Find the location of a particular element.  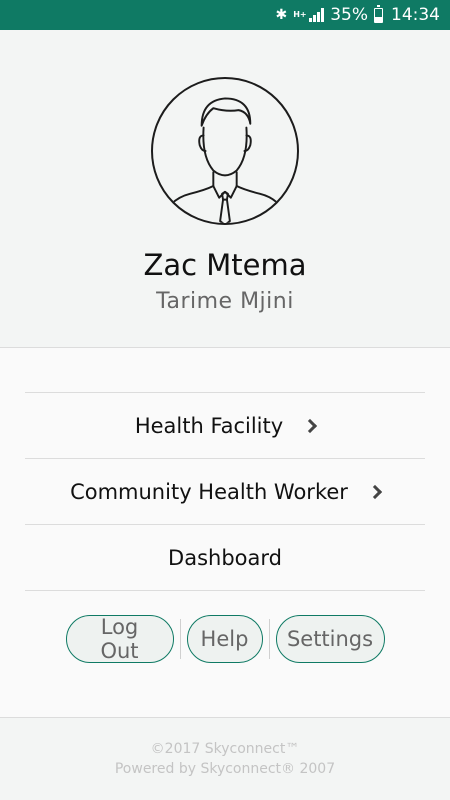

menu-item-label: Community Health Worker is located at coordinates (209, 491).